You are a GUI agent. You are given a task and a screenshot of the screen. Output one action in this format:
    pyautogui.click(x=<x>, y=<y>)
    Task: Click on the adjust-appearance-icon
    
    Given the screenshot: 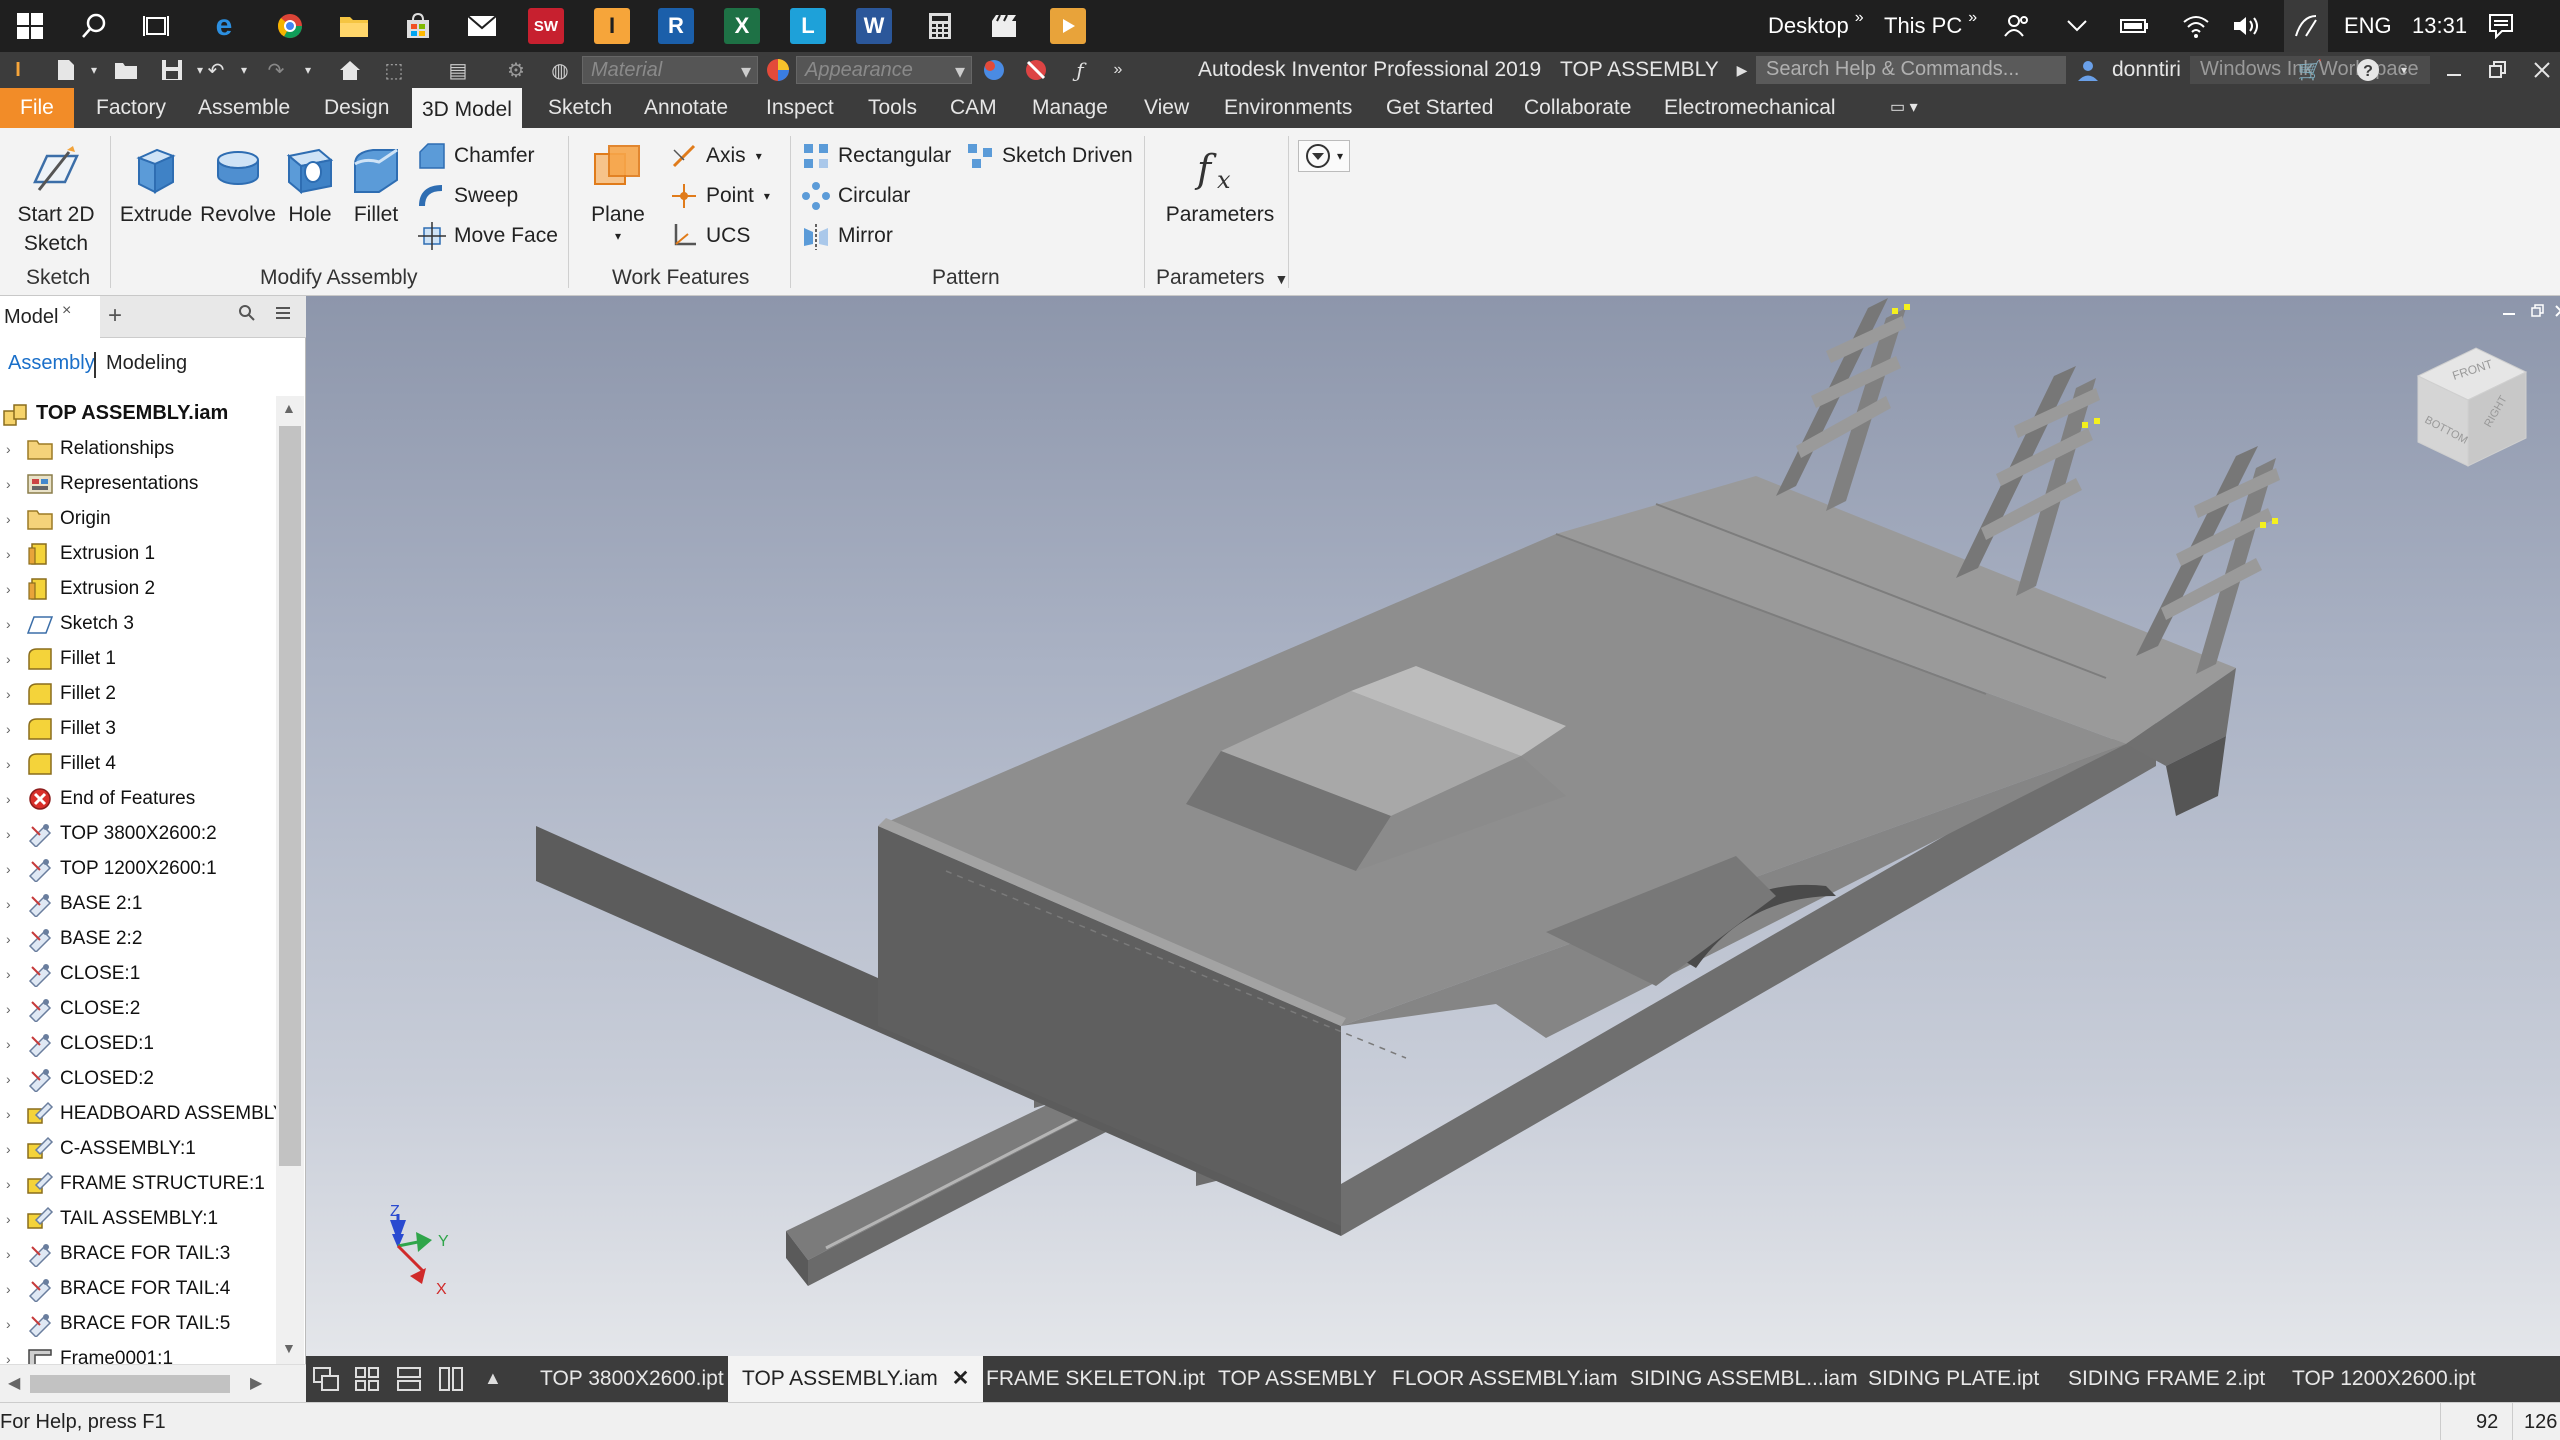 What is the action you would take?
    pyautogui.click(x=994, y=70)
    